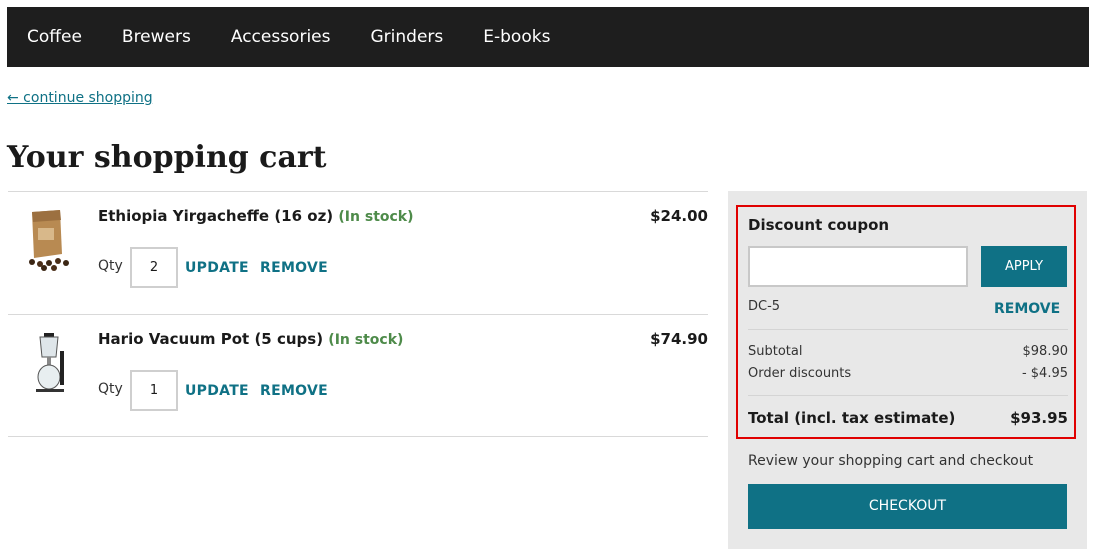 This screenshot has width=1098, height=559. I want to click on discount-value: - $4.95, so click(1044, 373).